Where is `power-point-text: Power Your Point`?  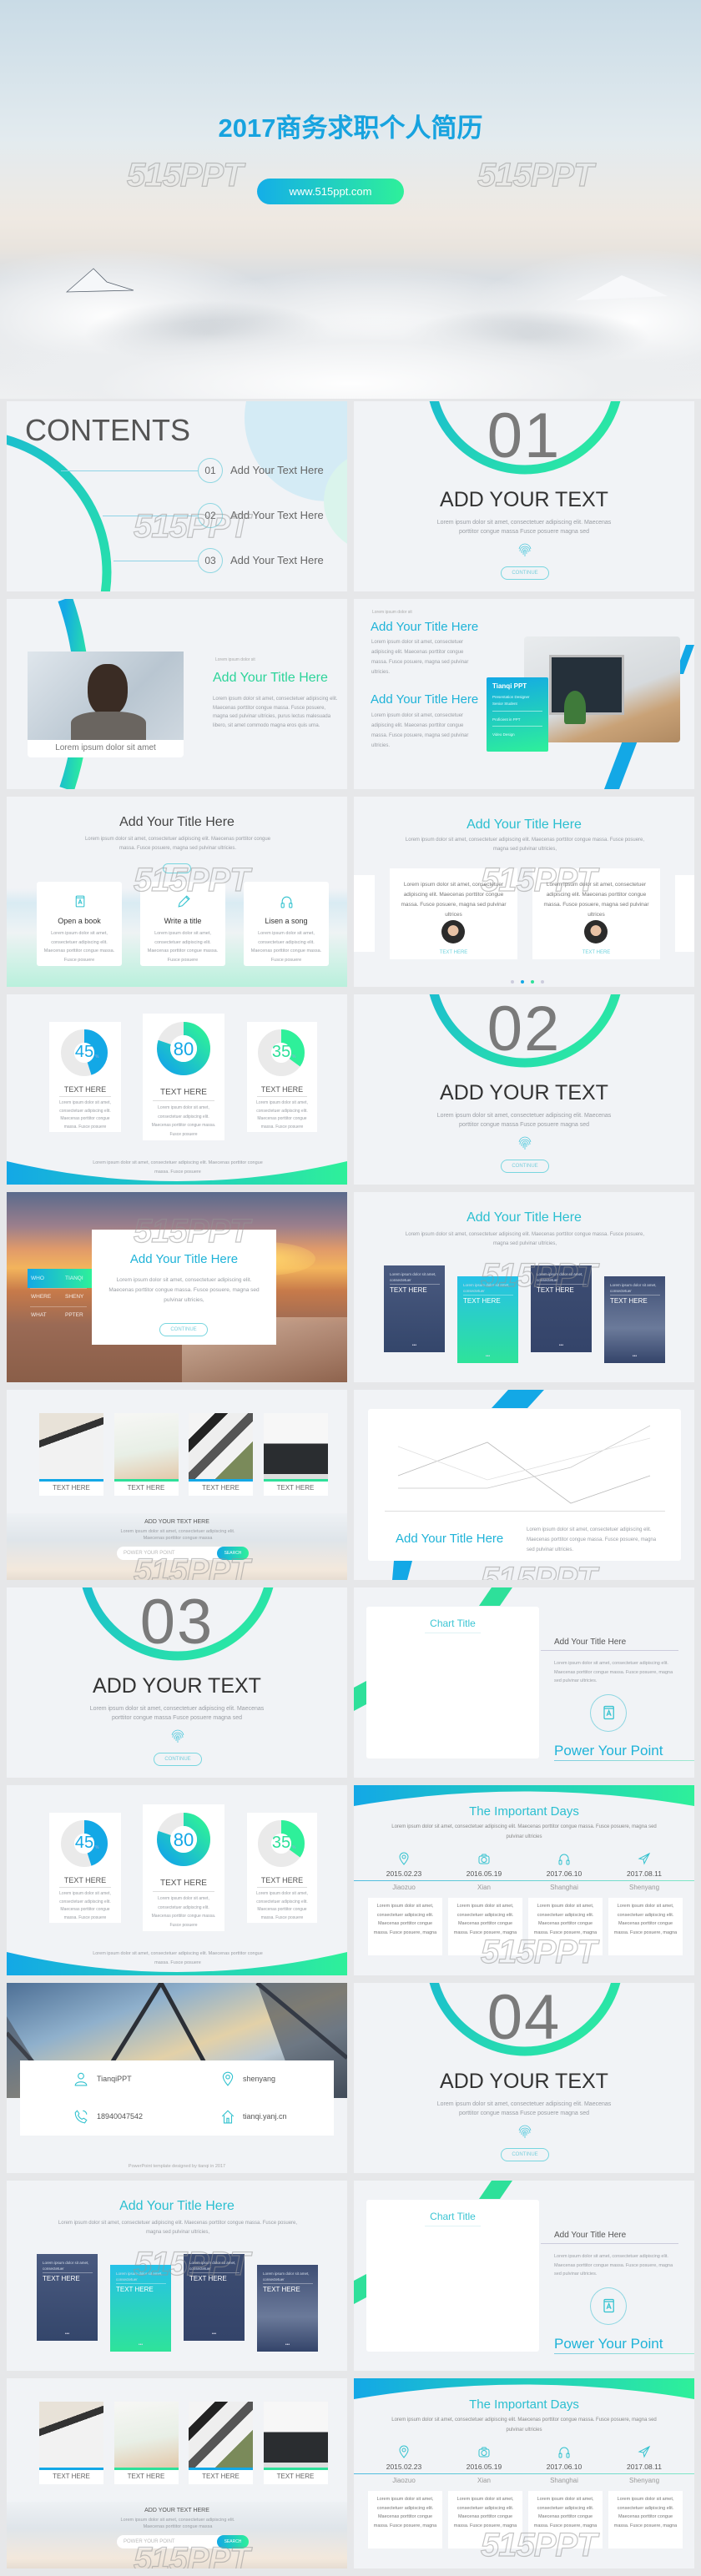
power-point-text: Power Your Point is located at coordinates (609, 1750).